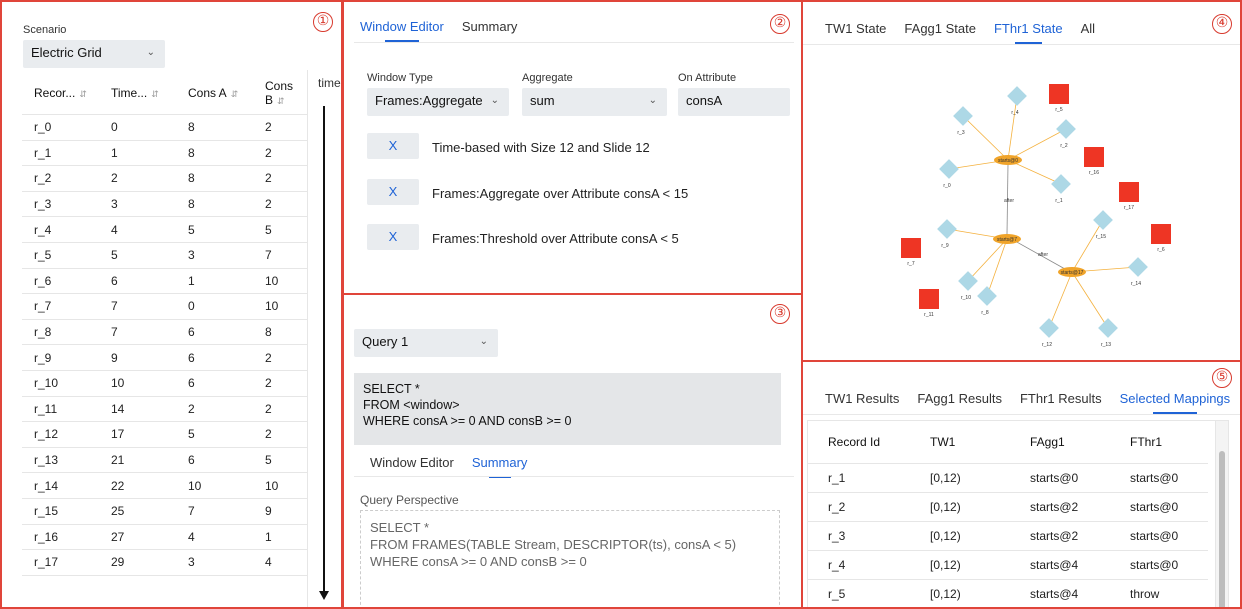 The height and width of the screenshot is (609, 1242). Describe the element at coordinates (1136, 284) in the screenshot. I see `record-label: r_14` at that location.